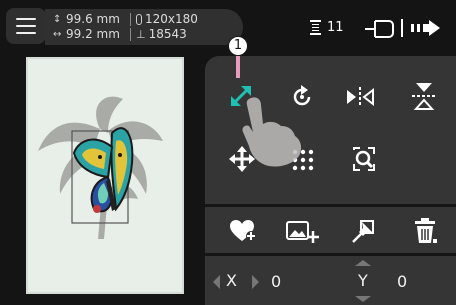 Image resolution: width=456 pixels, height=305 pixels. What do you see at coordinates (93, 19) in the screenshot?
I see `height-value: 99.6 mm` at bounding box center [93, 19].